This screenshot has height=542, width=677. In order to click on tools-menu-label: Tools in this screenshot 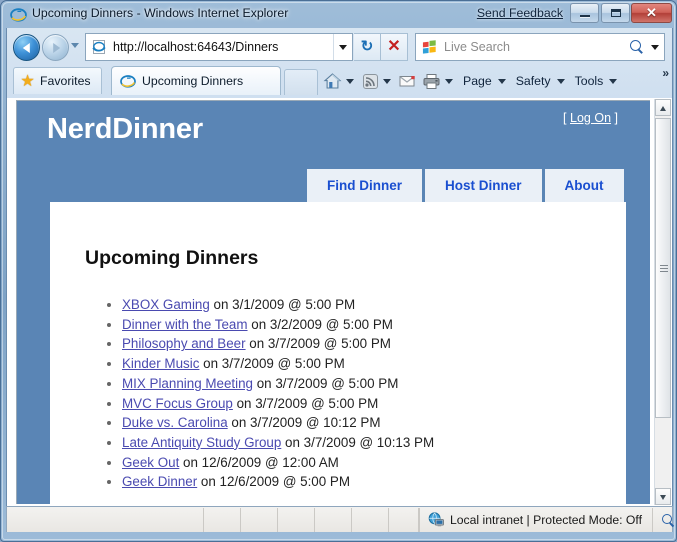, I will do `click(589, 81)`.